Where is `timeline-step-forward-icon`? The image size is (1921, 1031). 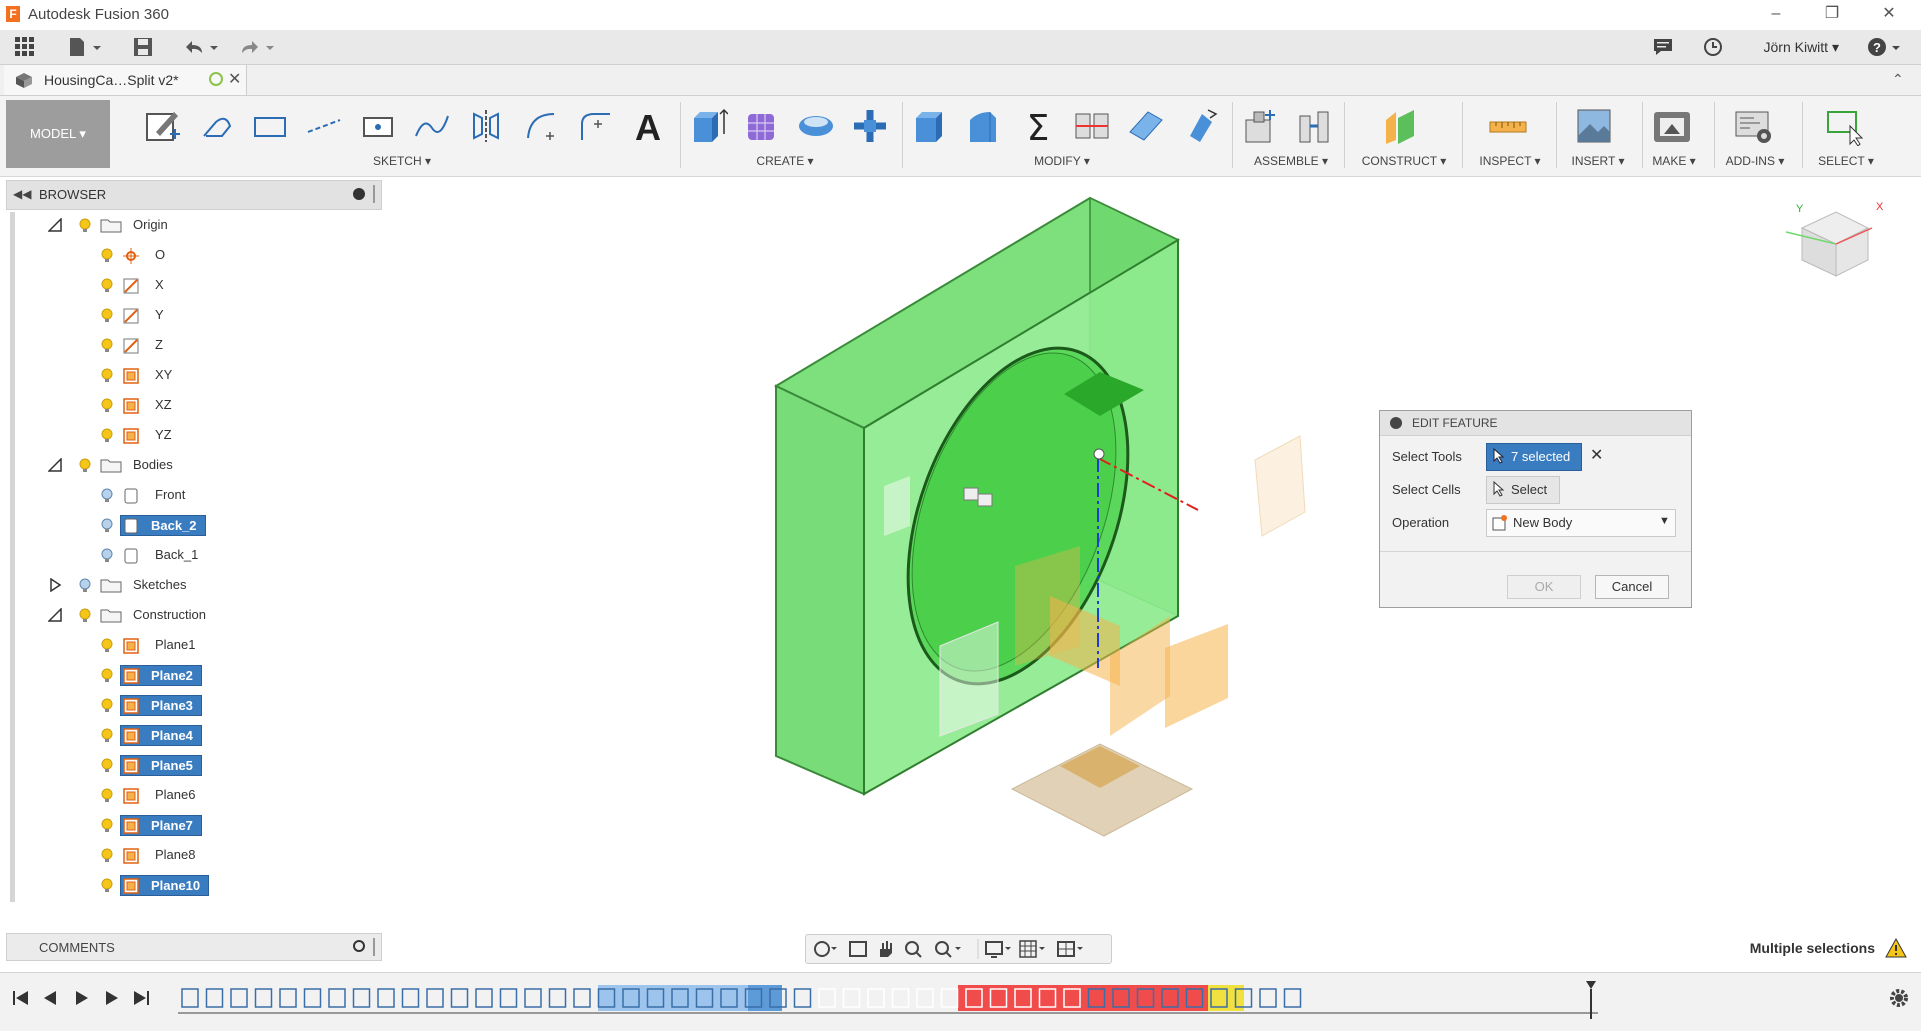 timeline-step-forward-icon is located at coordinates (111, 998).